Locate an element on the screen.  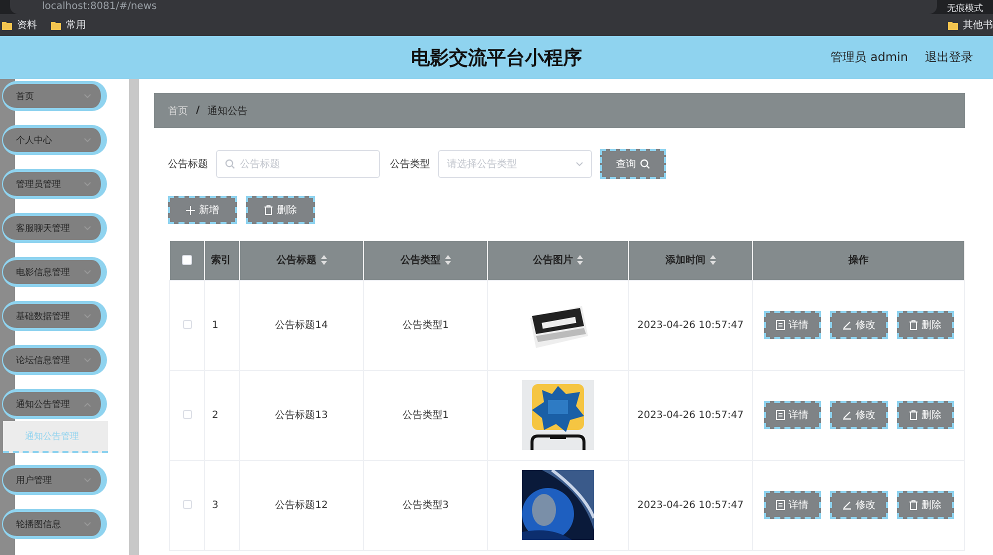
bookmark: 资料 is located at coordinates (19, 25).